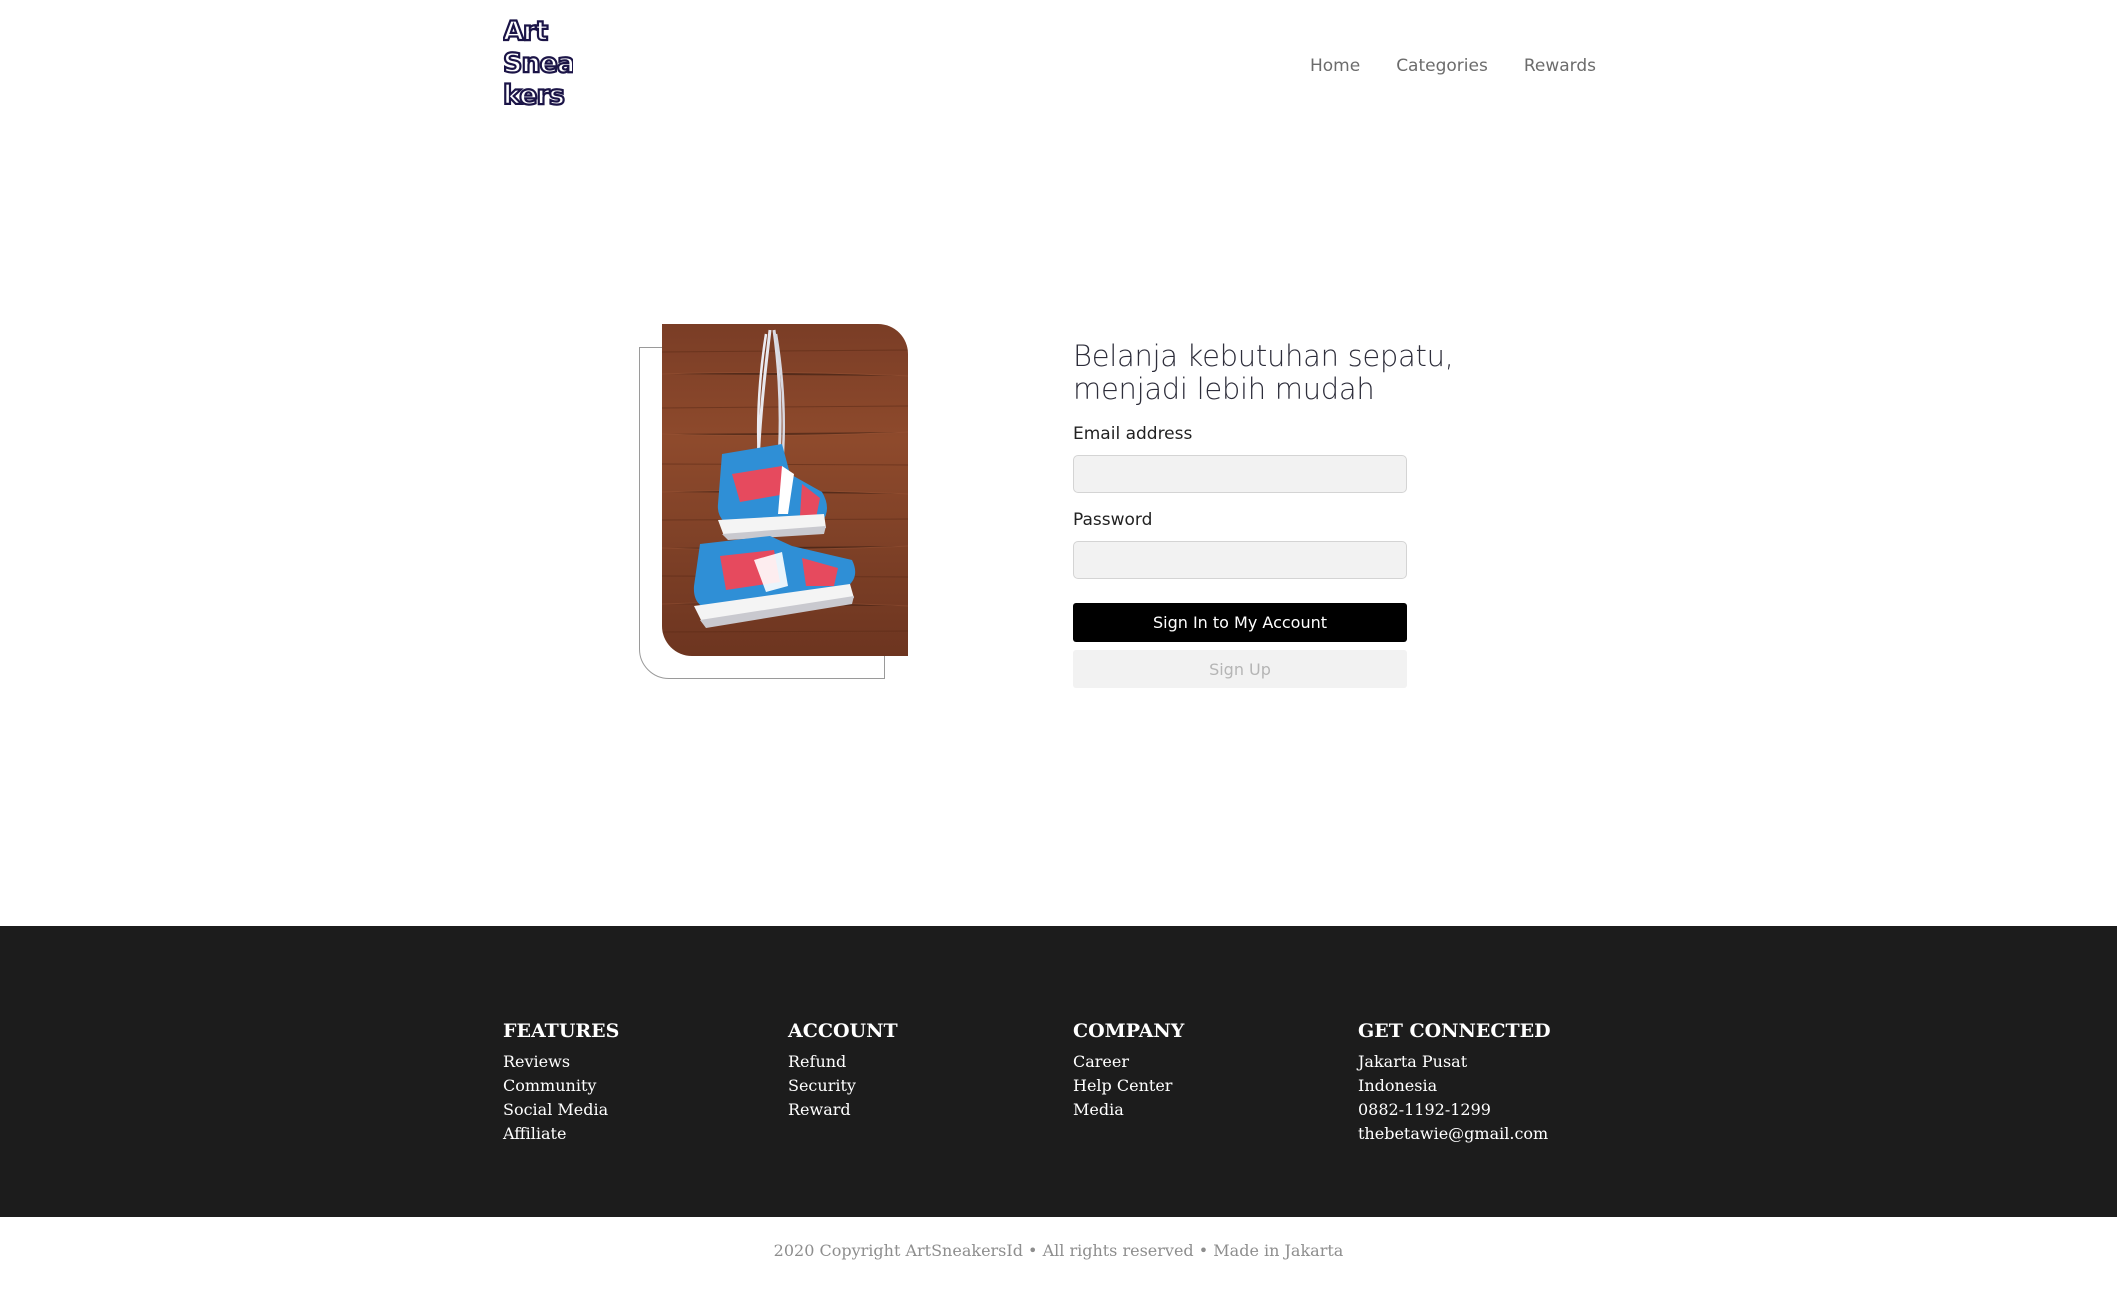 The image size is (2117, 1291). Describe the element at coordinates (1240, 474) in the screenshot. I see `email-field` at that location.